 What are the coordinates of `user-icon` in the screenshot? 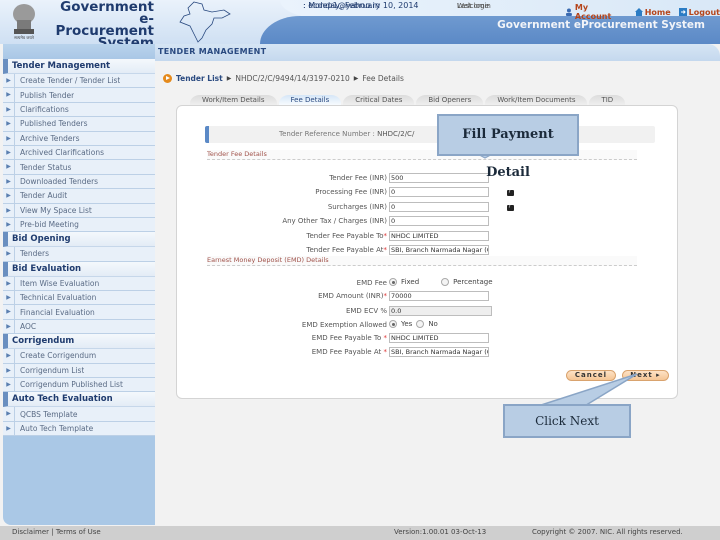 It's located at (568, 12).